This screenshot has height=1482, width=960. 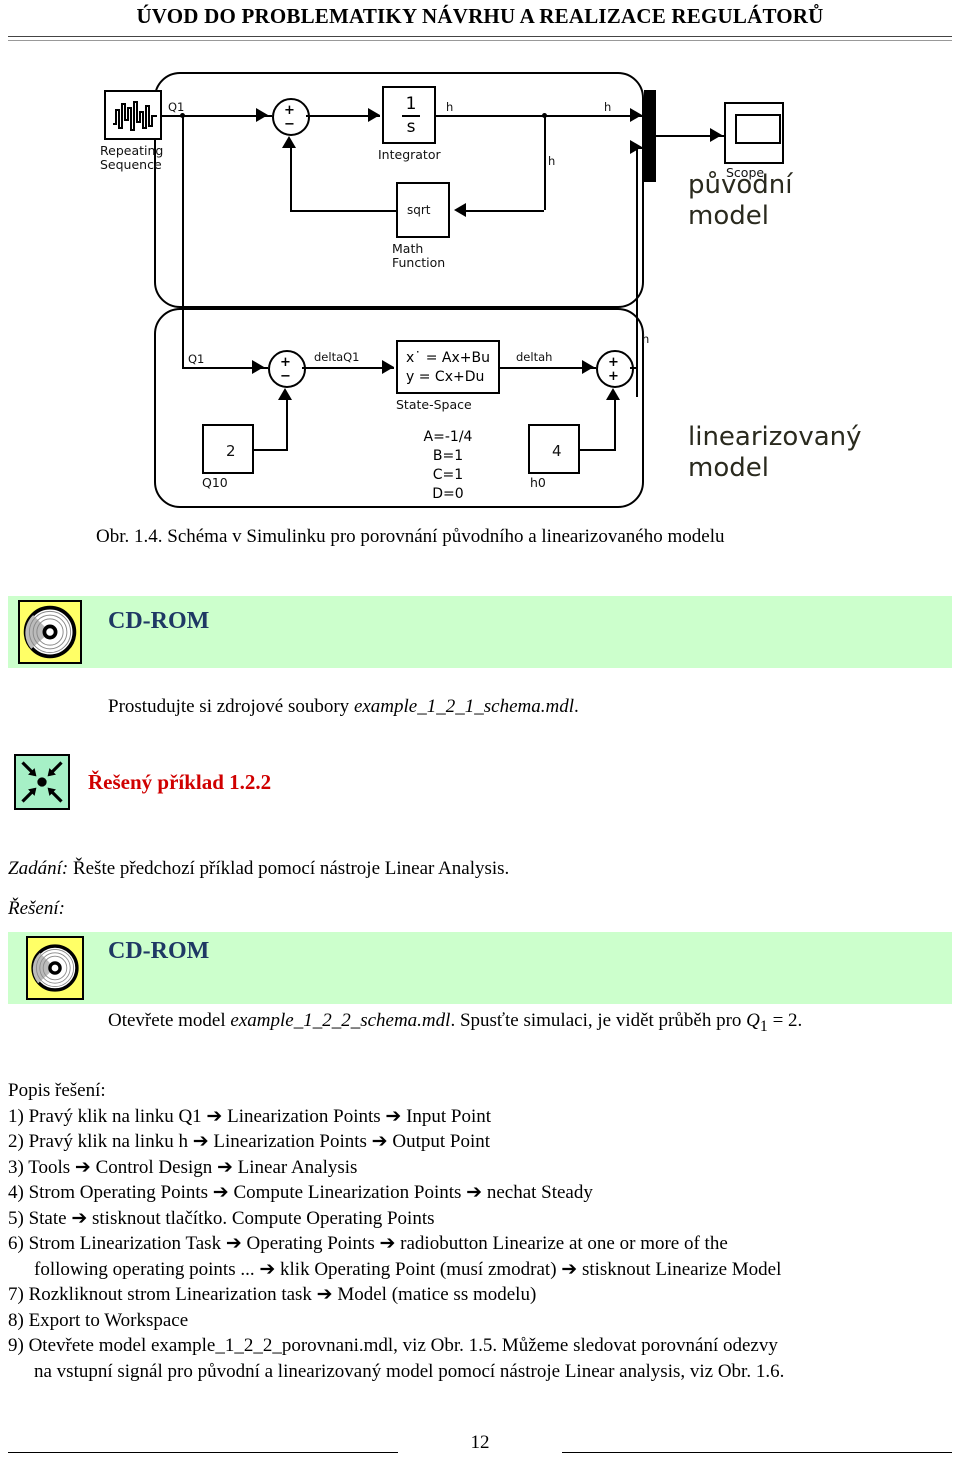 I want to click on sum-right-plus-1: +, so click(x=613, y=362).